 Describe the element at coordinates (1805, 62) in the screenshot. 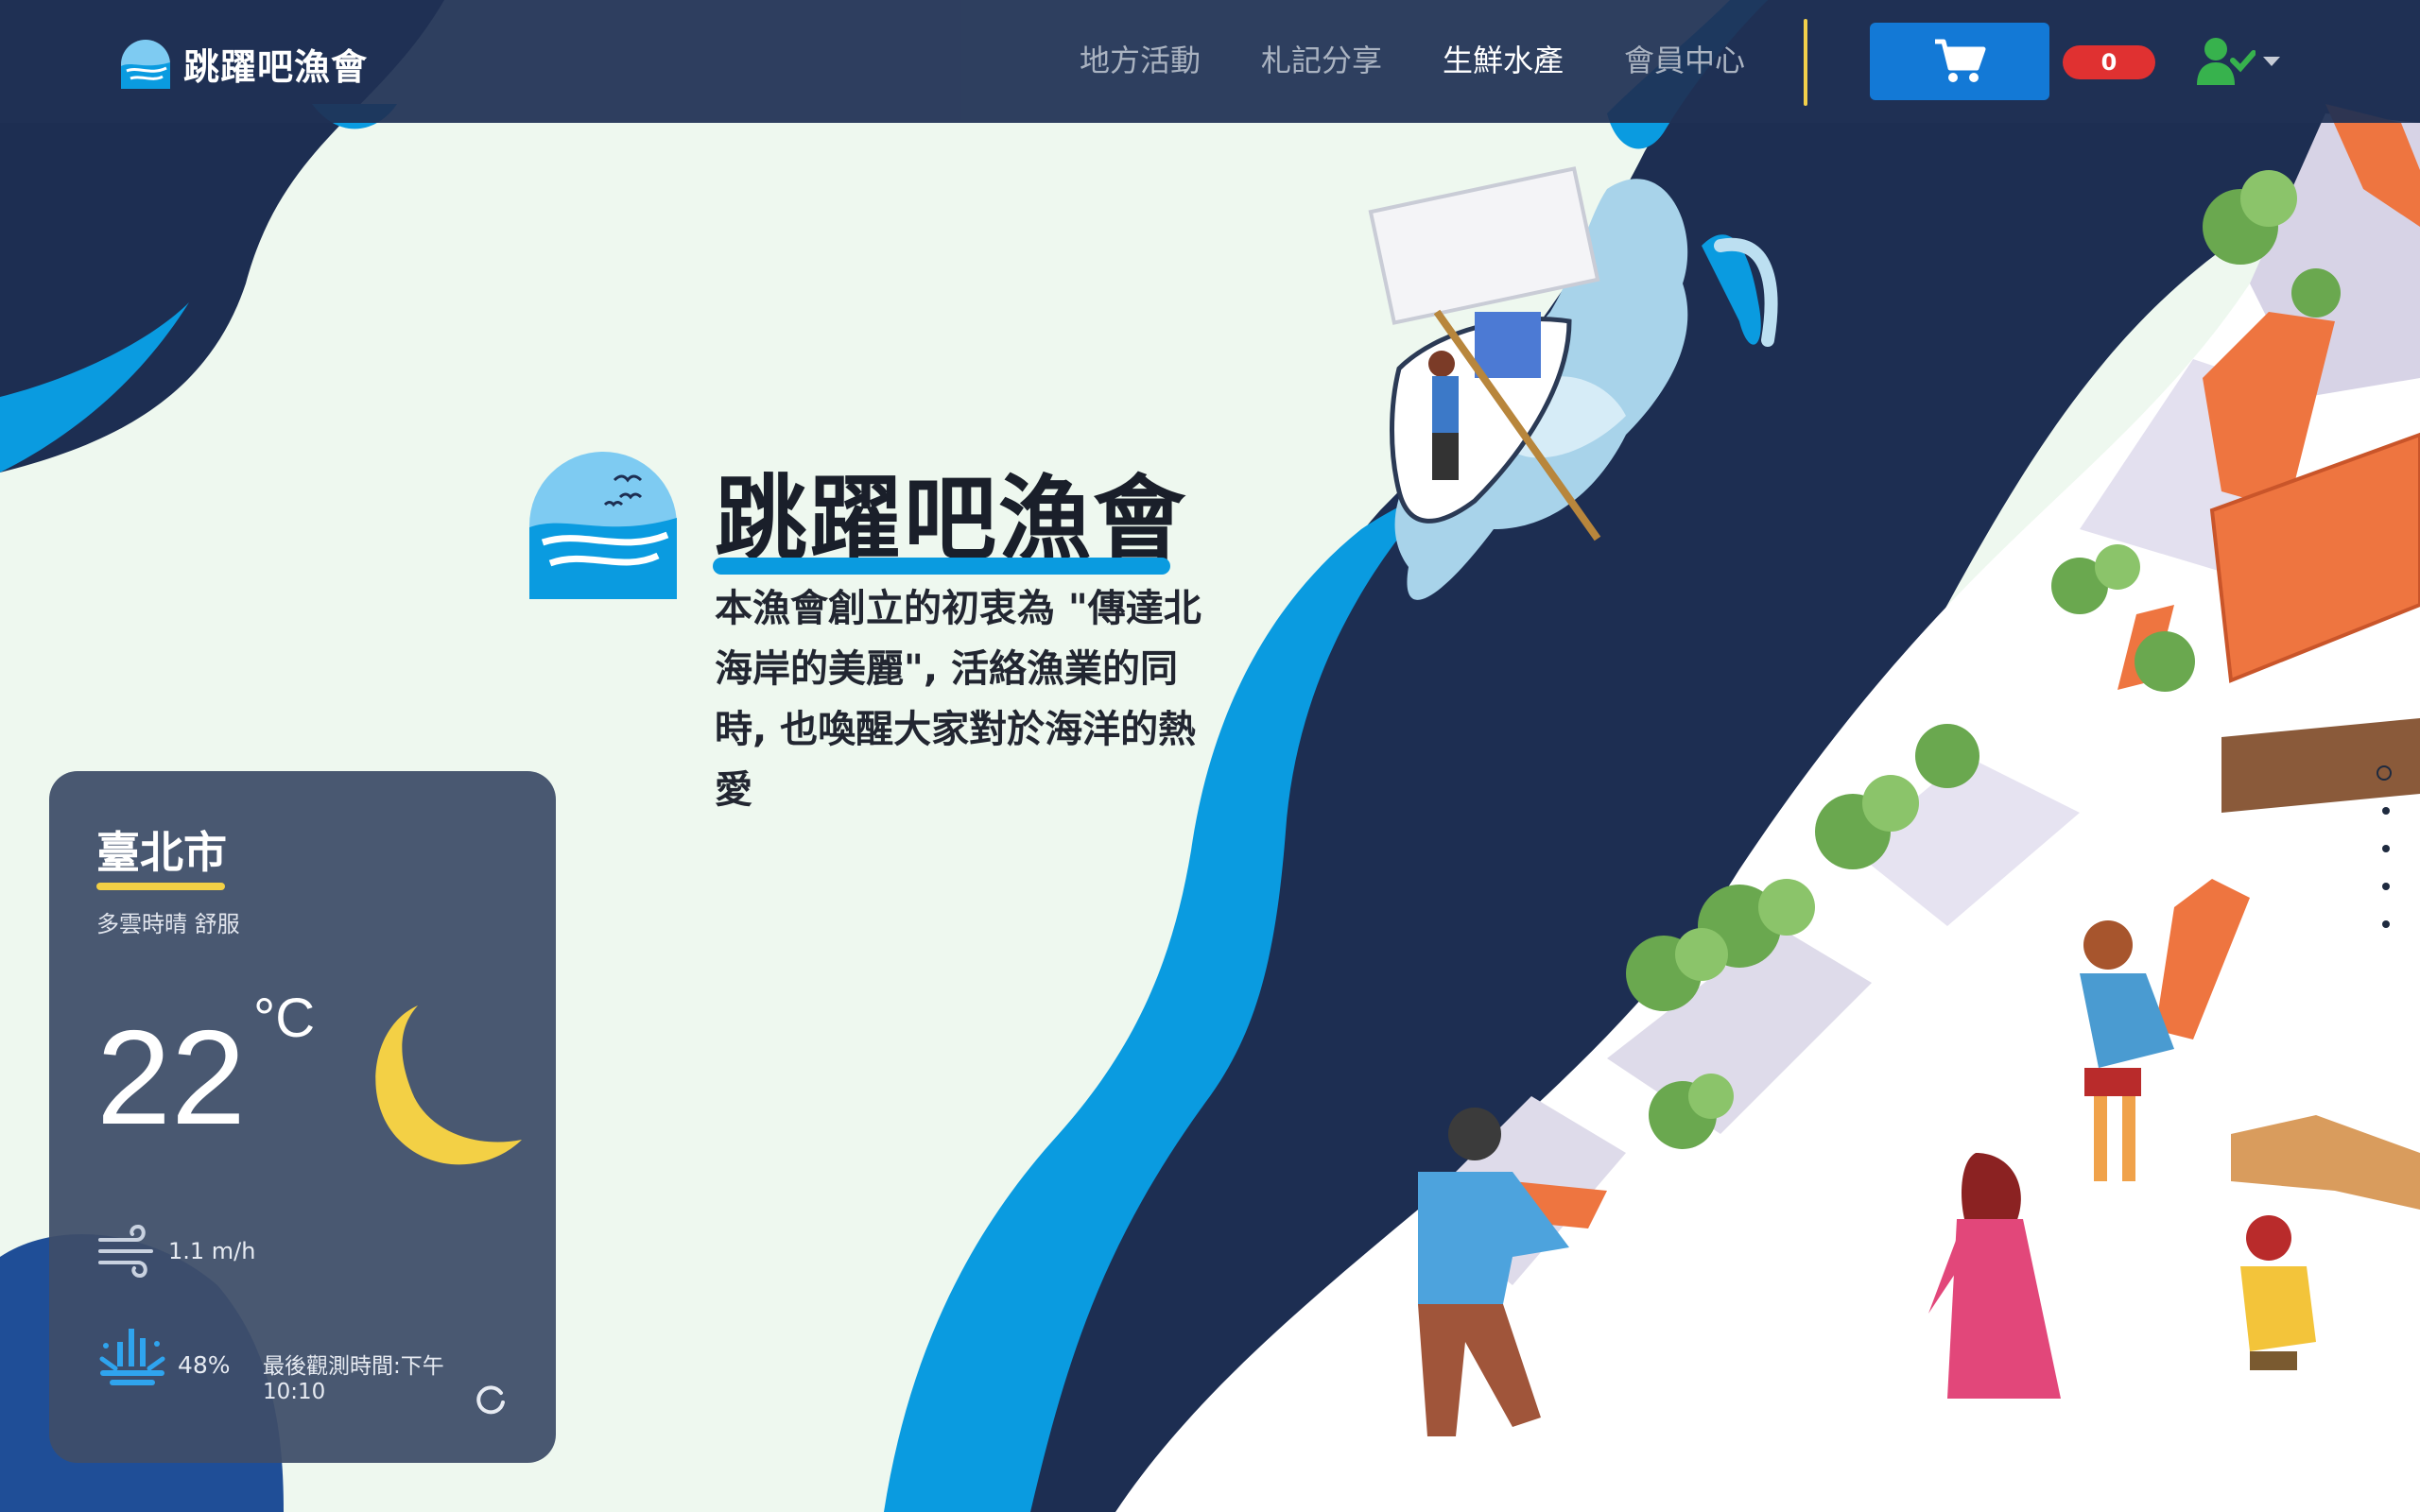

I see `nav-divider` at that location.